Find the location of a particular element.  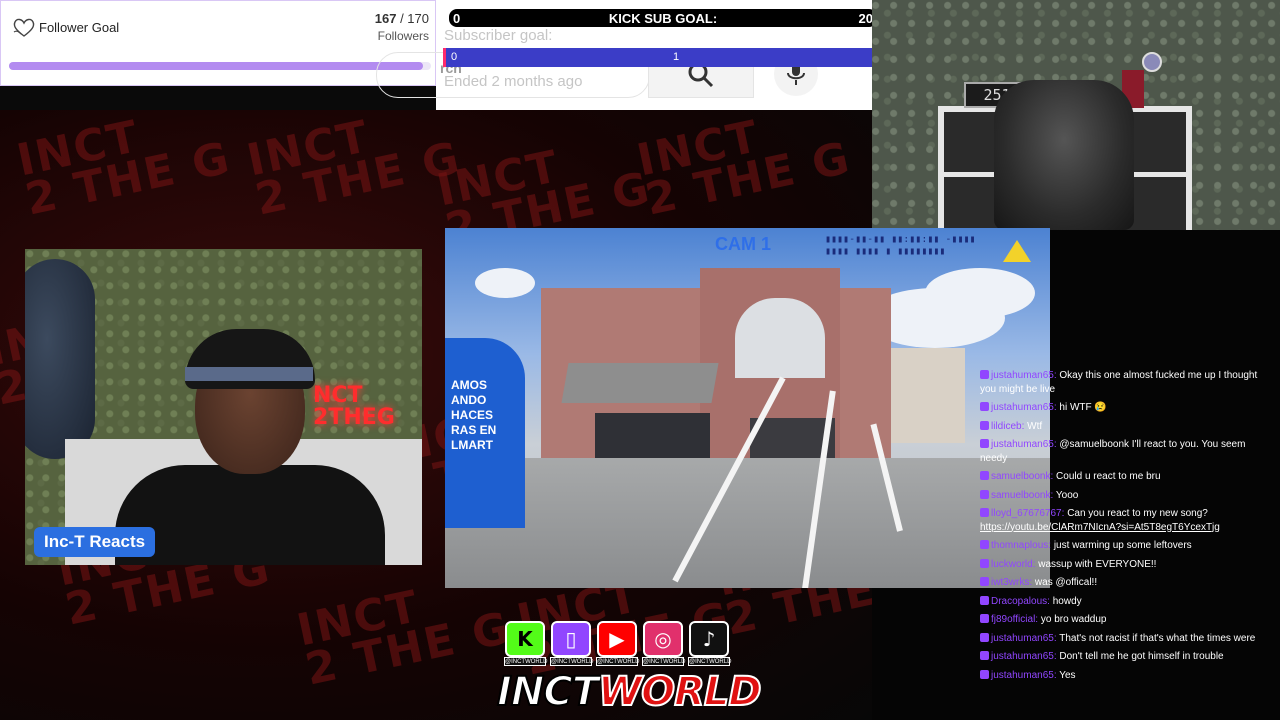

twitch-link: ▯ is located at coordinates (571, 639).